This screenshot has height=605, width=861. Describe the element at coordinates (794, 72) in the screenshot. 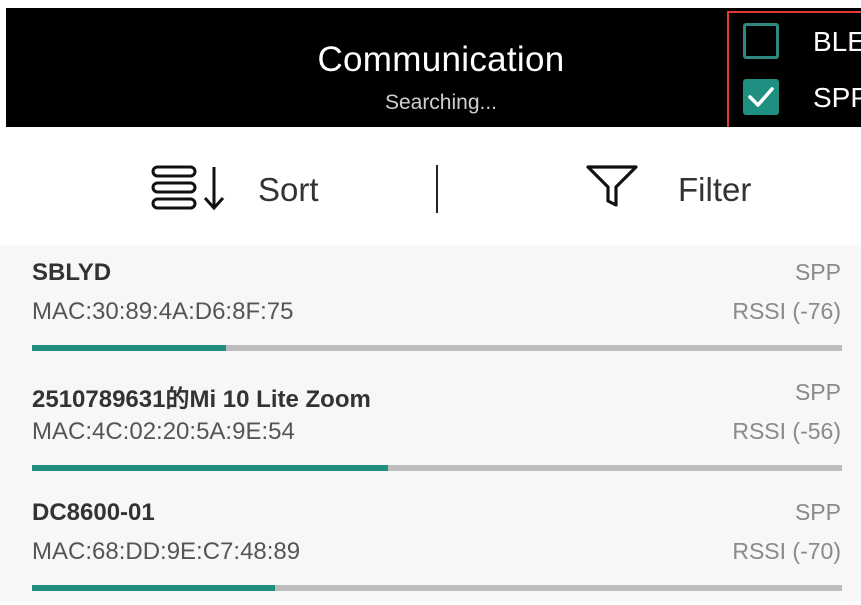

I see `connection-mode-selector: BLE SPP` at that location.